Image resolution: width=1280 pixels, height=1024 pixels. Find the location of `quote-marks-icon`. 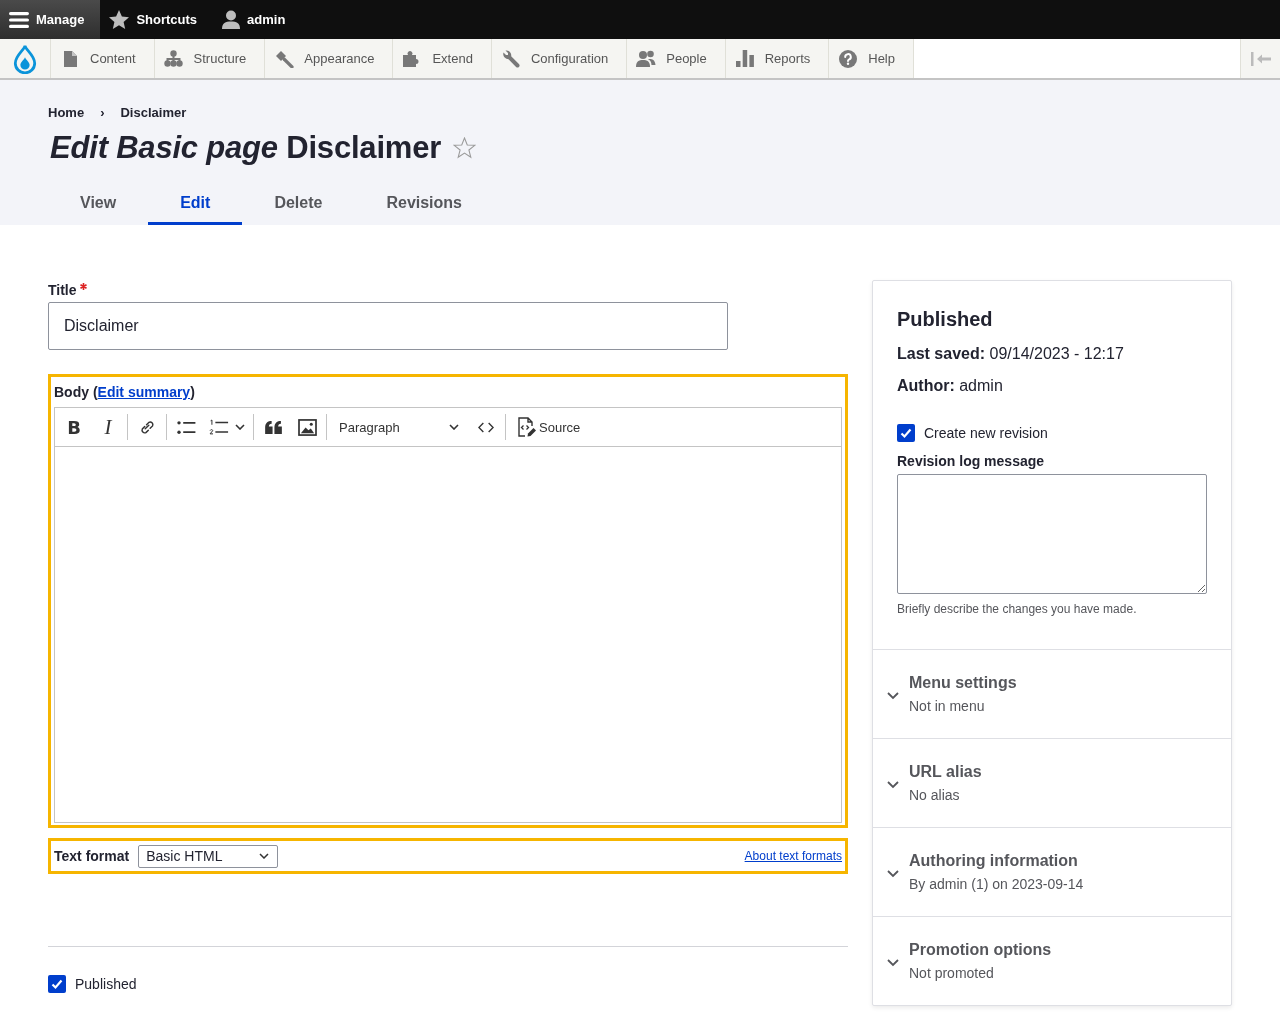

quote-marks-icon is located at coordinates (273, 427).